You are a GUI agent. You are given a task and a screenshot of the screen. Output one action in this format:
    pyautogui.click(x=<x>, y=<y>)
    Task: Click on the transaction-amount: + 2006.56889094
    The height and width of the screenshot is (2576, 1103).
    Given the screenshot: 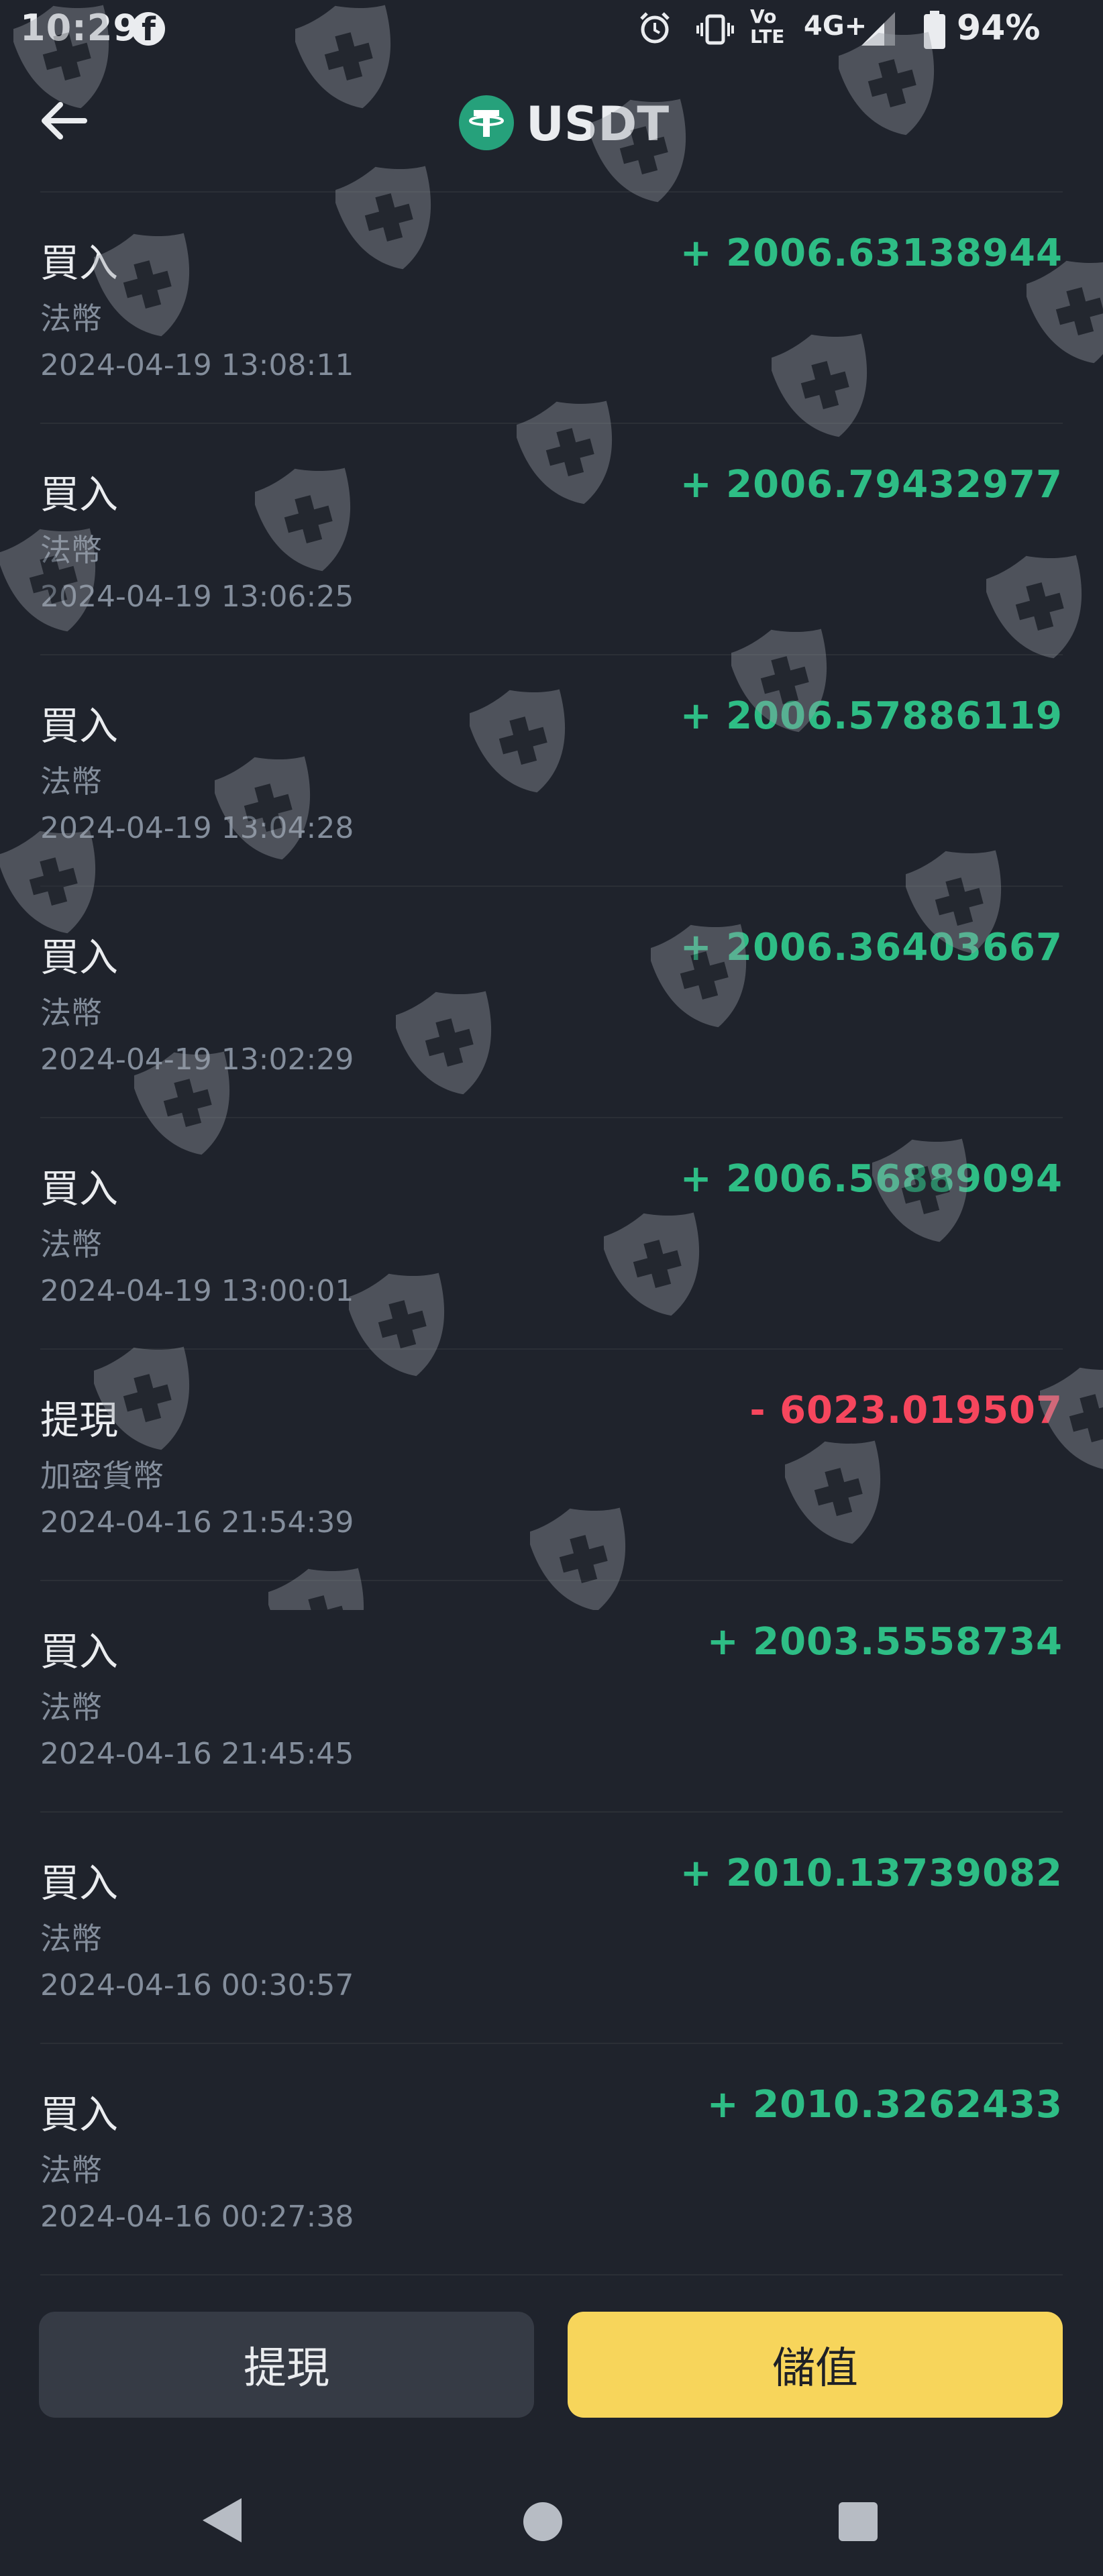 What is the action you would take?
    pyautogui.click(x=871, y=1179)
    